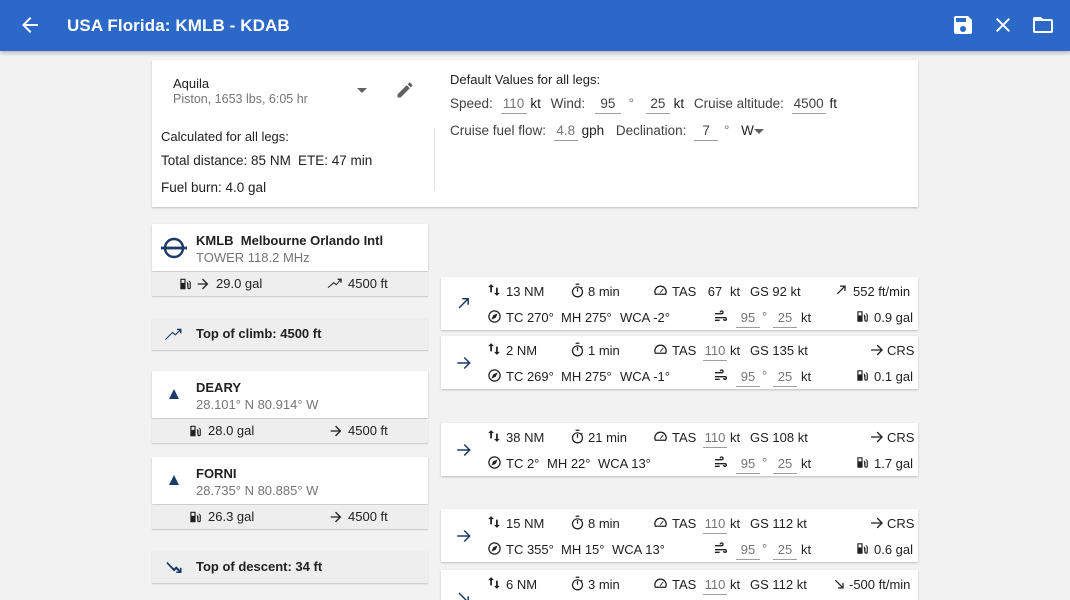 The height and width of the screenshot is (600, 1070). Describe the element at coordinates (569, 463) in the screenshot. I see `magnetic-heading: MH 22°` at that location.